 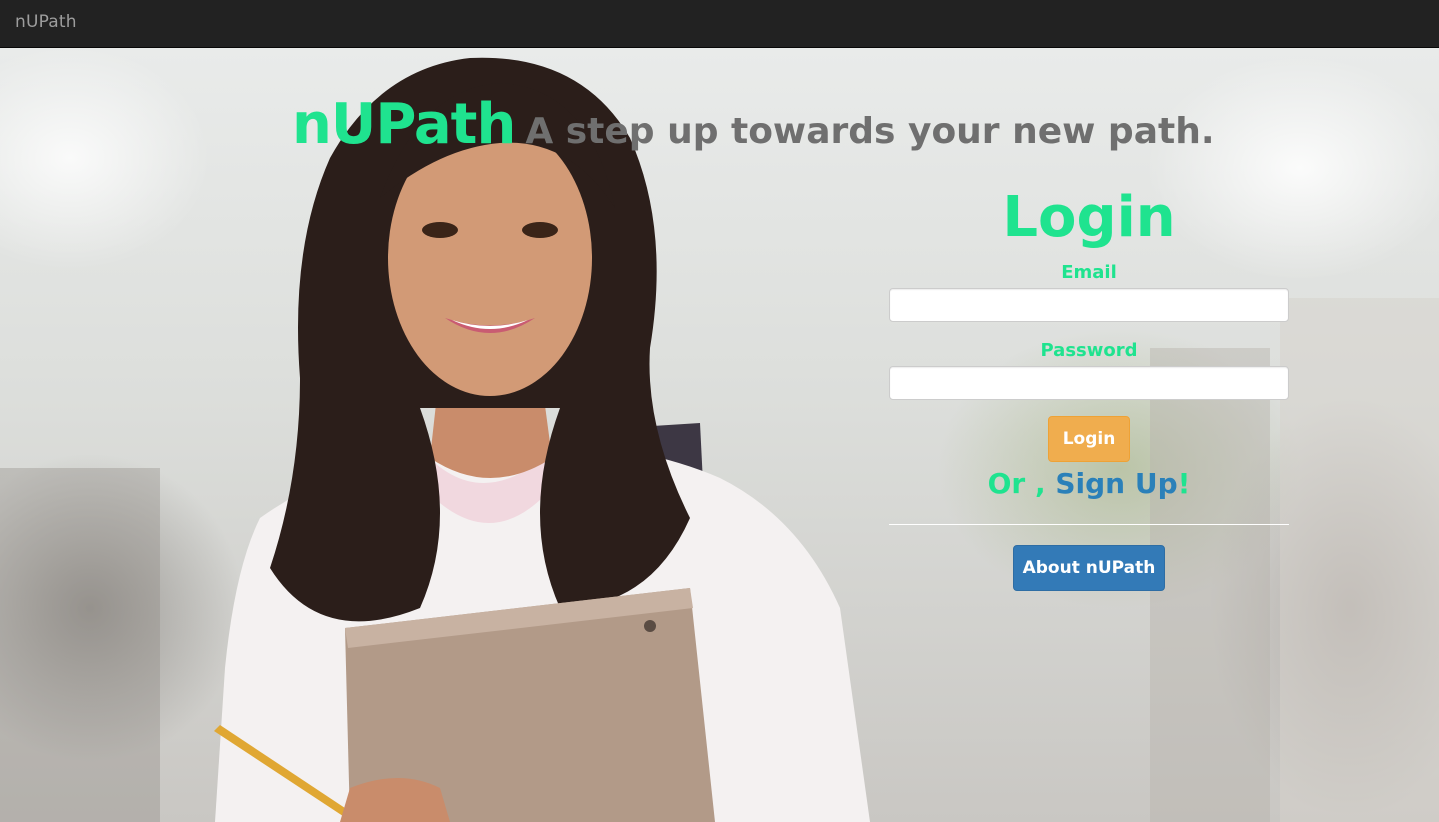 What do you see at coordinates (1089, 383) in the screenshot?
I see `password-field` at bounding box center [1089, 383].